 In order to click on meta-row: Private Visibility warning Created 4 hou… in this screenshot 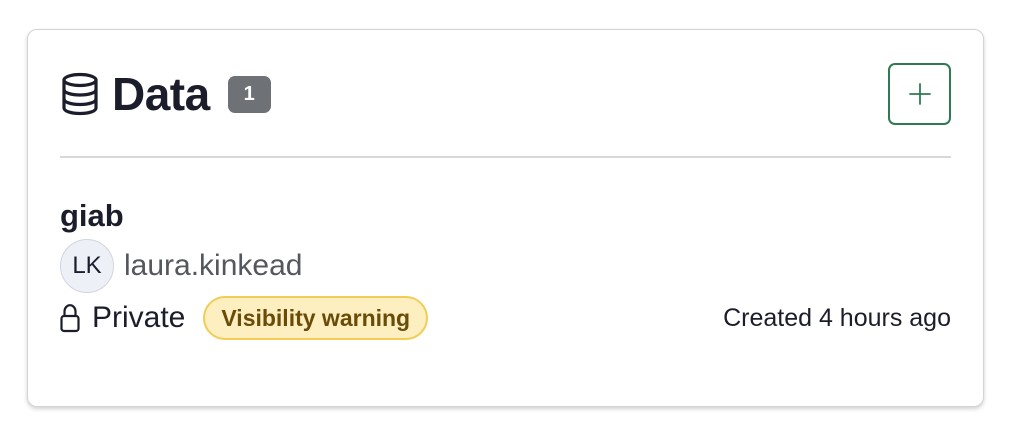, I will do `click(505, 318)`.